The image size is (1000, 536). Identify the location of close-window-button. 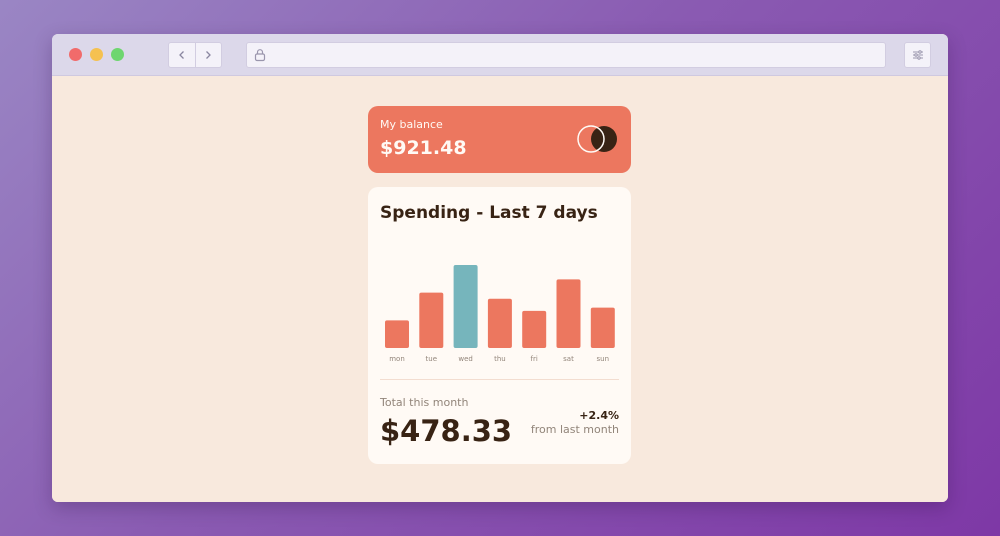
(75, 54).